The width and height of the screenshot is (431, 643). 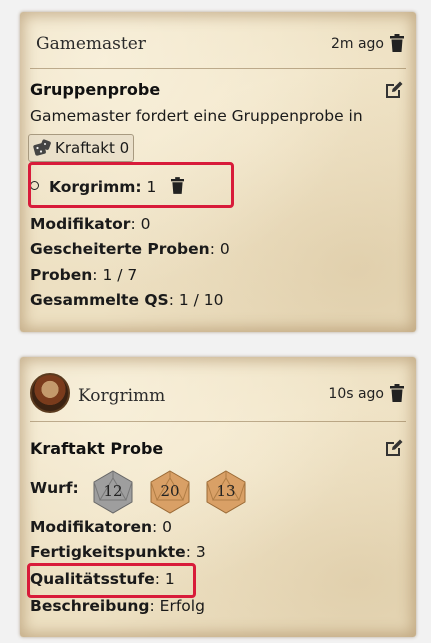 I want to click on message-description: Gamemaster fordert eine Gruppenprobe in, so click(x=196, y=116).